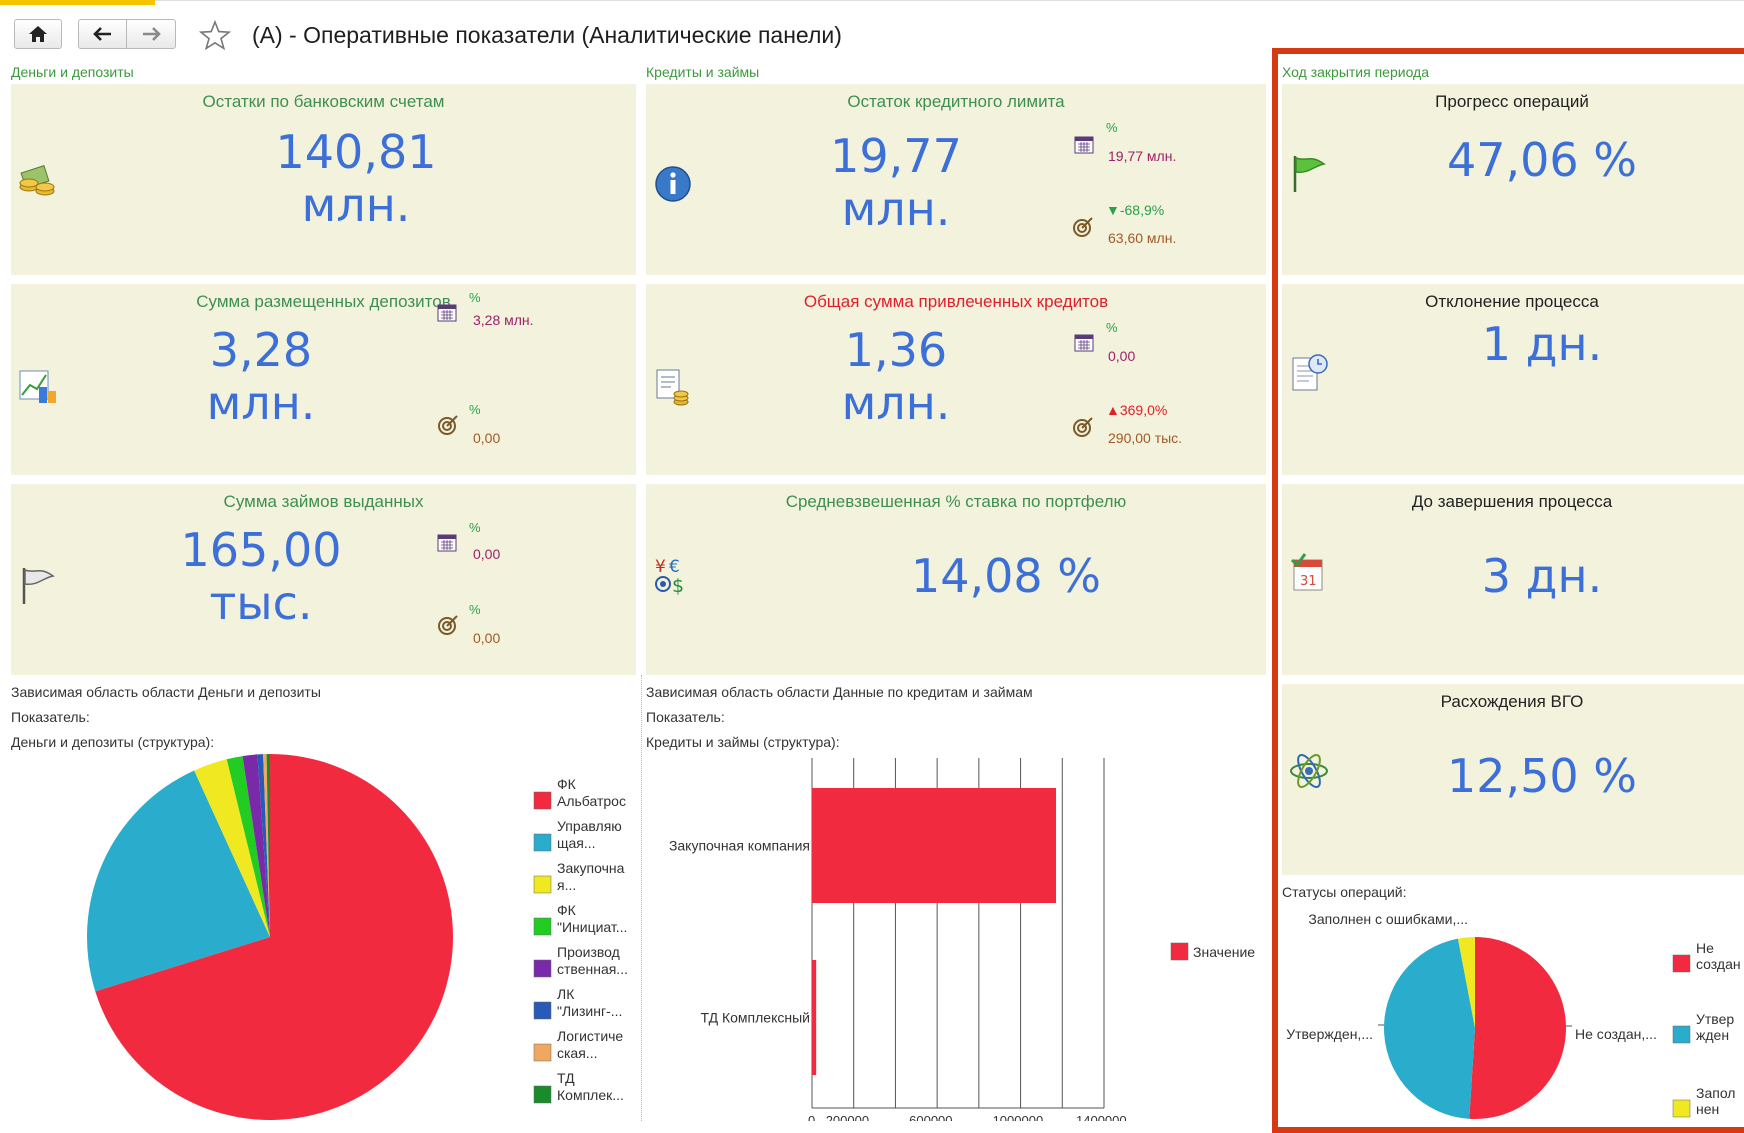  Describe the element at coordinates (1145, 438) in the screenshot. I see `total-target-value: 290,00 тыс.` at that location.